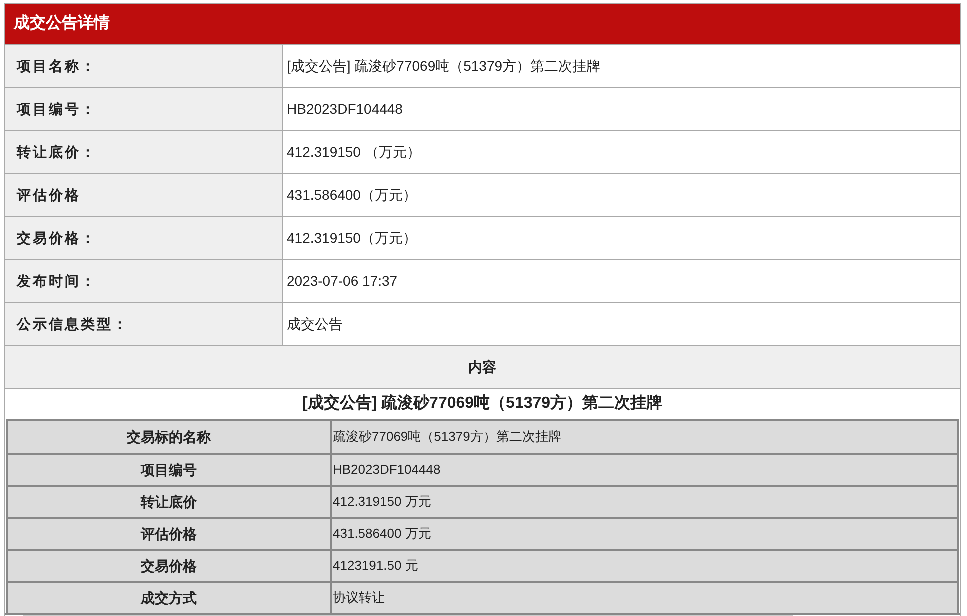  What do you see at coordinates (482, 366) in the screenshot?
I see `section-heading: 内容` at bounding box center [482, 366].